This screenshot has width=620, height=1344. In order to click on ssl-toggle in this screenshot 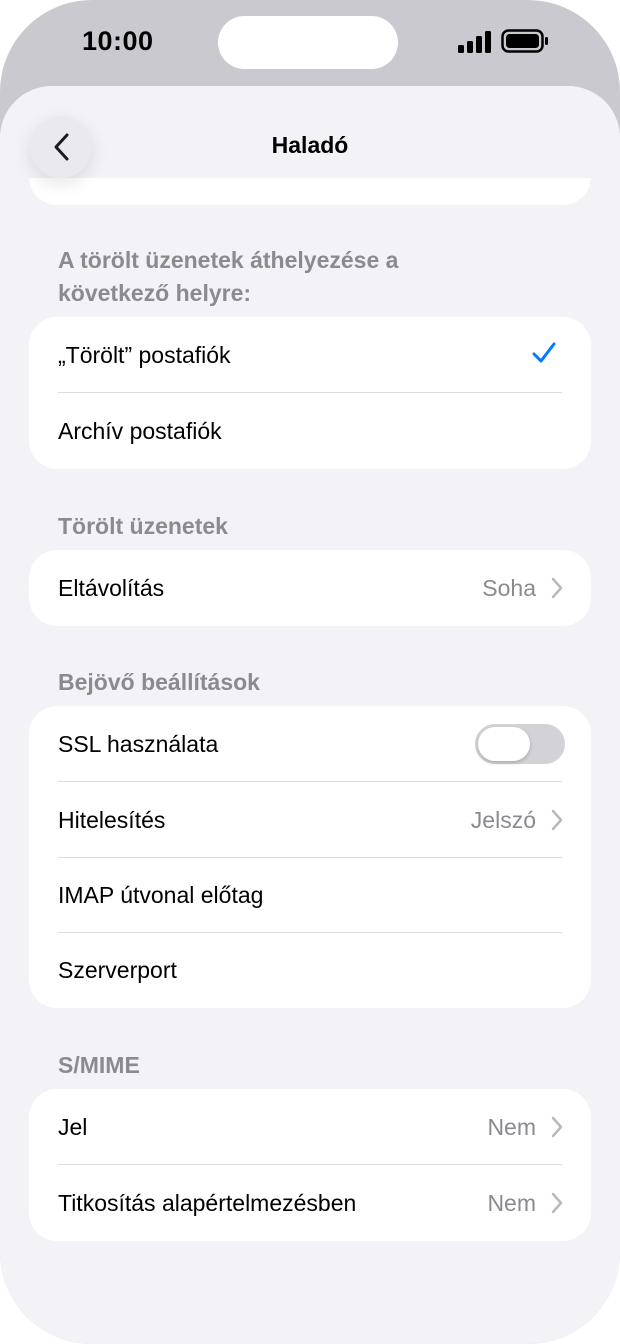, I will do `click(520, 744)`.